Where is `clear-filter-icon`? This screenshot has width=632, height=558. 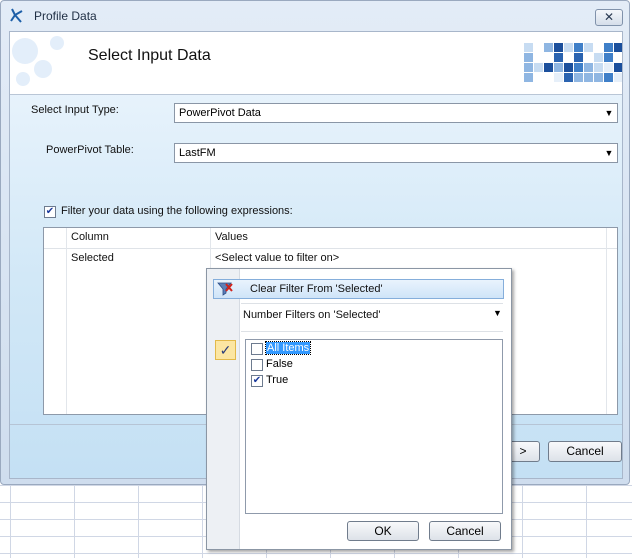
clear-filter-icon is located at coordinates (225, 290).